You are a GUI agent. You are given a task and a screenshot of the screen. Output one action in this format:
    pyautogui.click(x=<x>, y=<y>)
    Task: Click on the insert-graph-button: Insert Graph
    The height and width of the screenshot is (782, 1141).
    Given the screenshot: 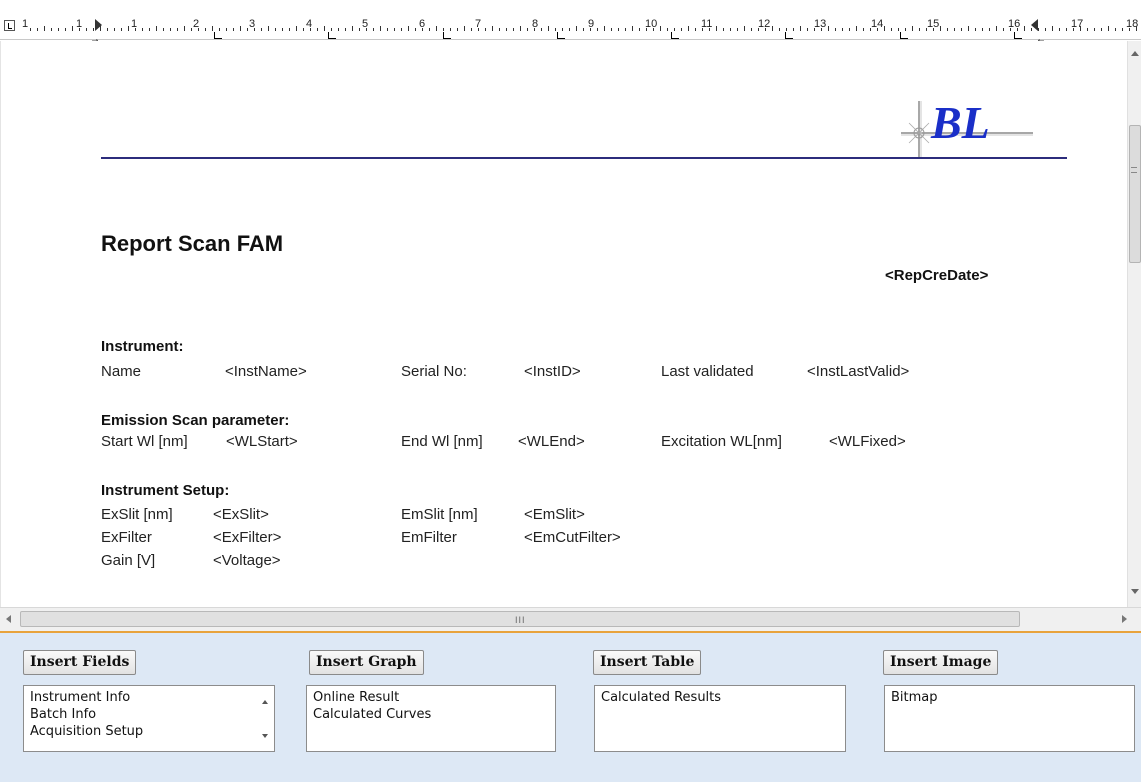 What is the action you would take?
    pyautogui.click(x=366, y=662)
    